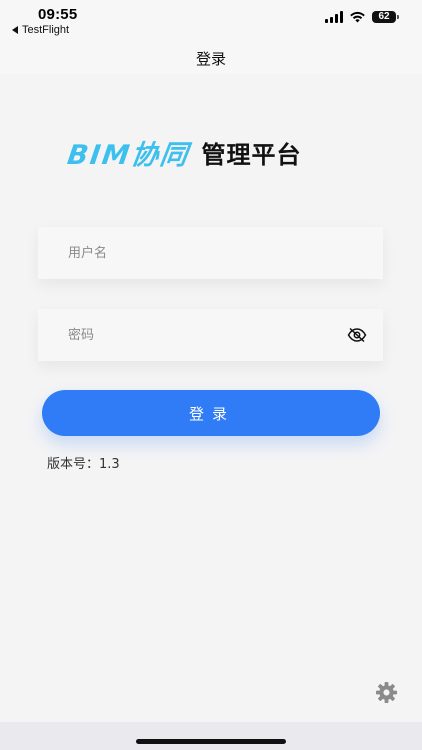 The image size is (422, 750). I want to click on back-caret-icon, so click(15, 30).